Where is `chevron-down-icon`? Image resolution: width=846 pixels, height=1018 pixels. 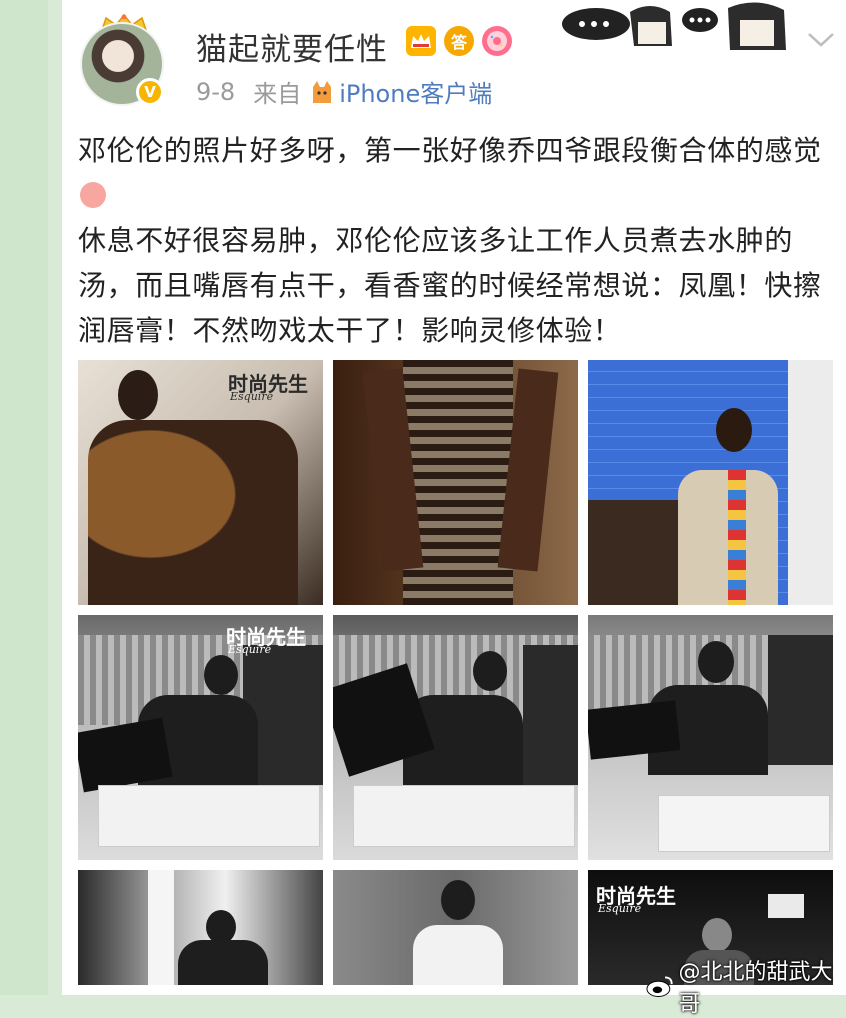
chevron-down-icon is located at coordinates (821, 40).